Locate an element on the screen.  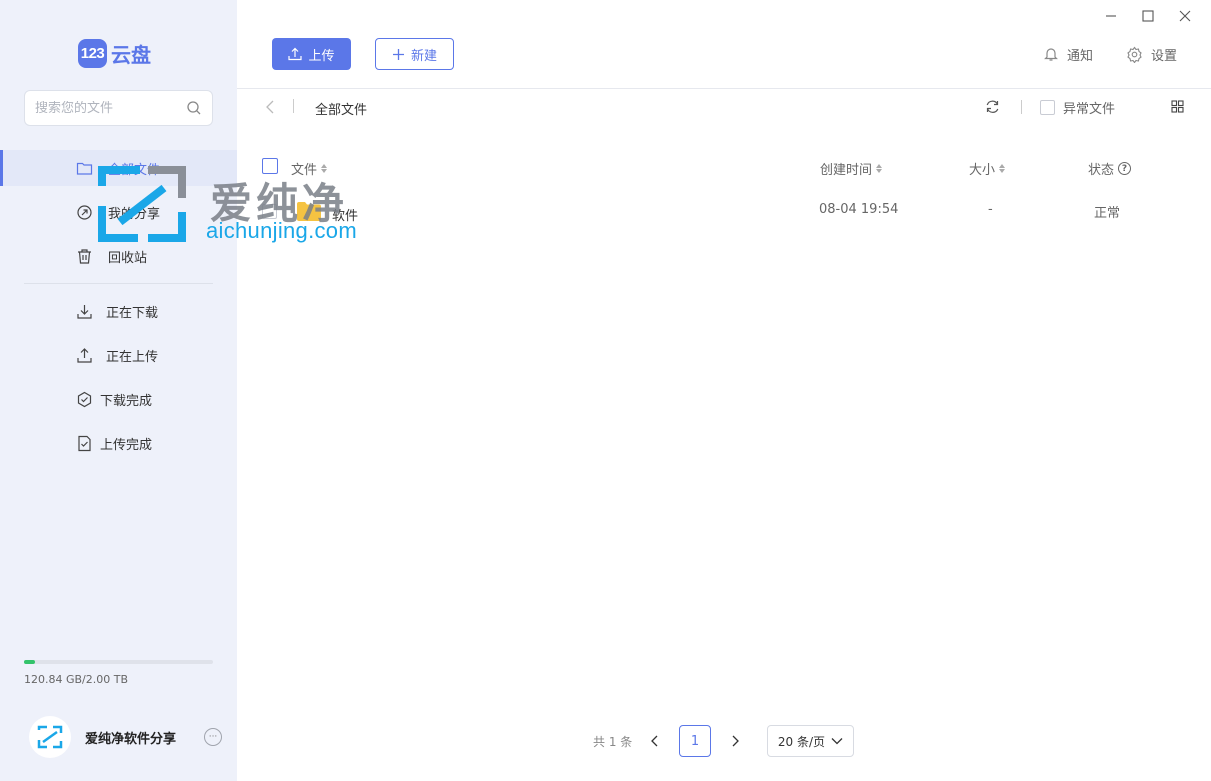
maximize-button is located at coordinates (1148, 16).